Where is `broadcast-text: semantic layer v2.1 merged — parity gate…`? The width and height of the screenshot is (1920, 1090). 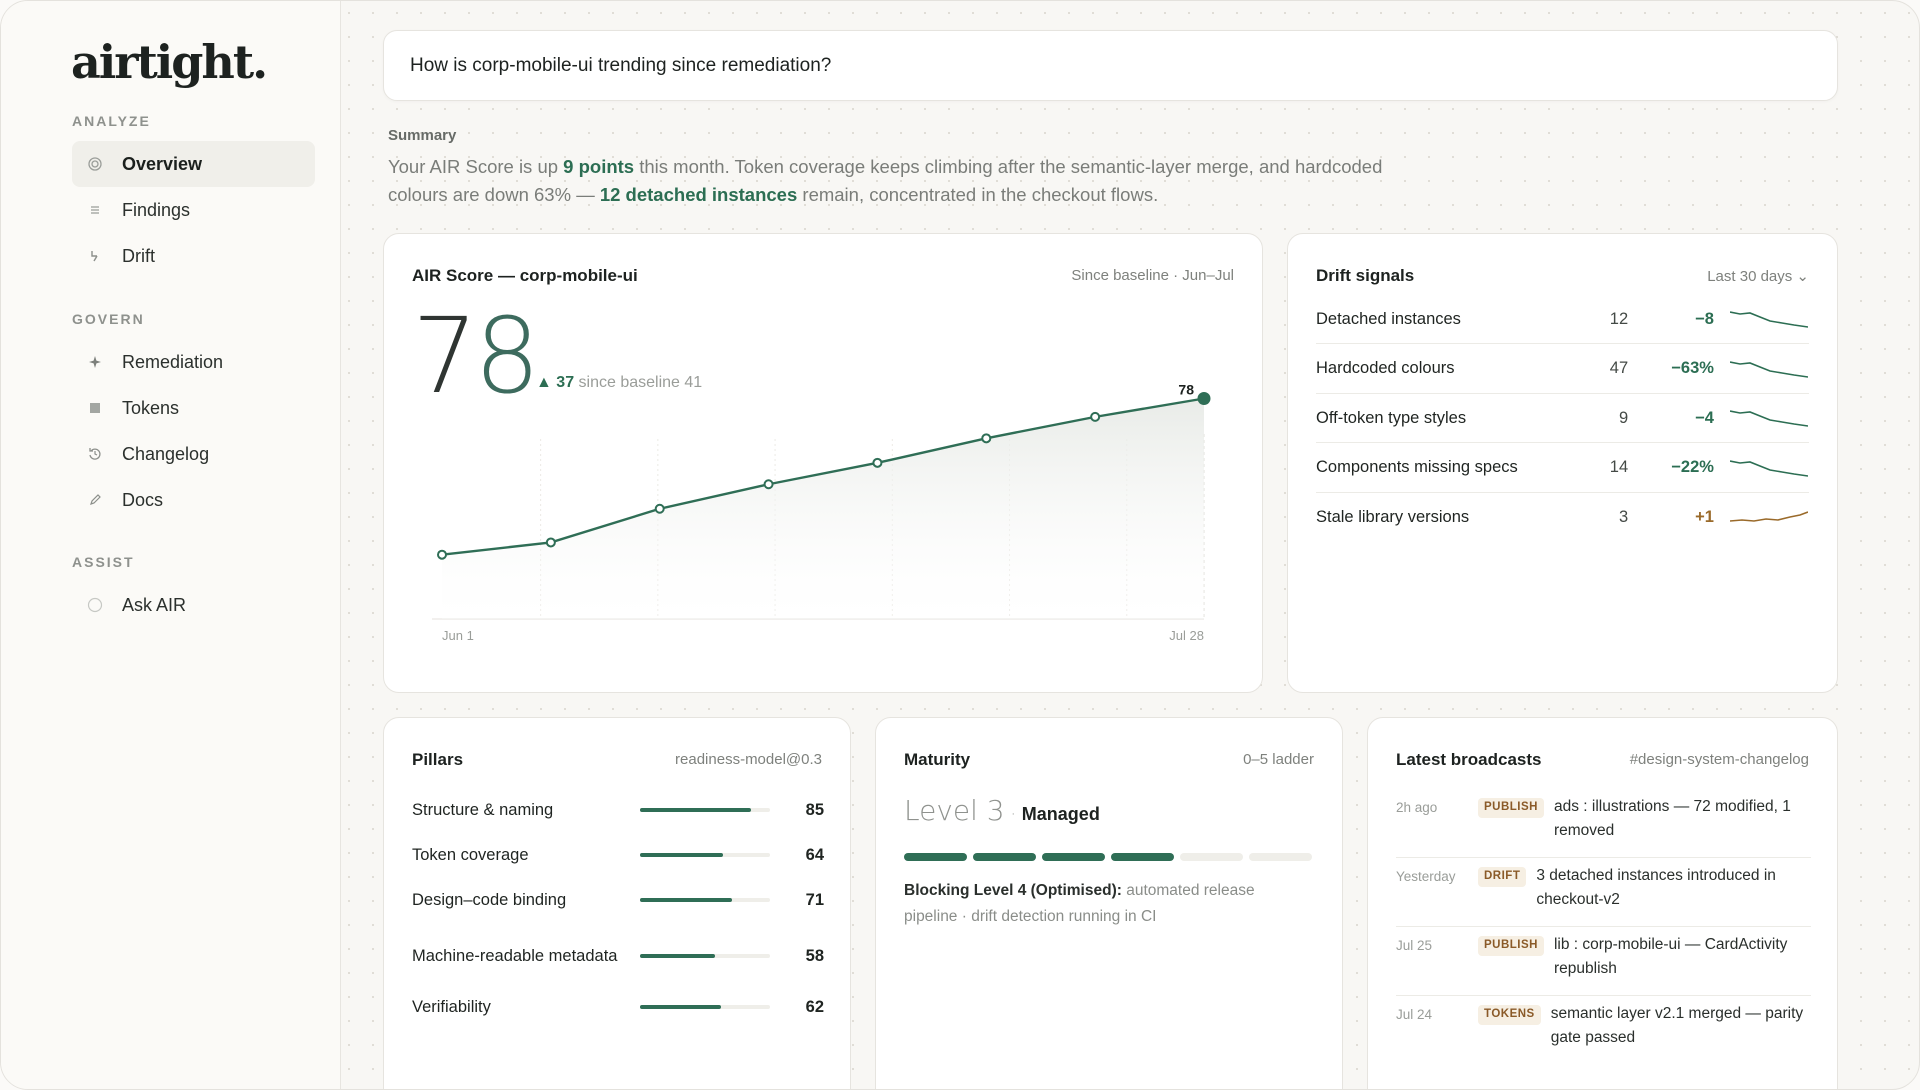
broadcast-text: semantic layer v2.1 merged — parity gate… is located at coordinates (1677, 1025).